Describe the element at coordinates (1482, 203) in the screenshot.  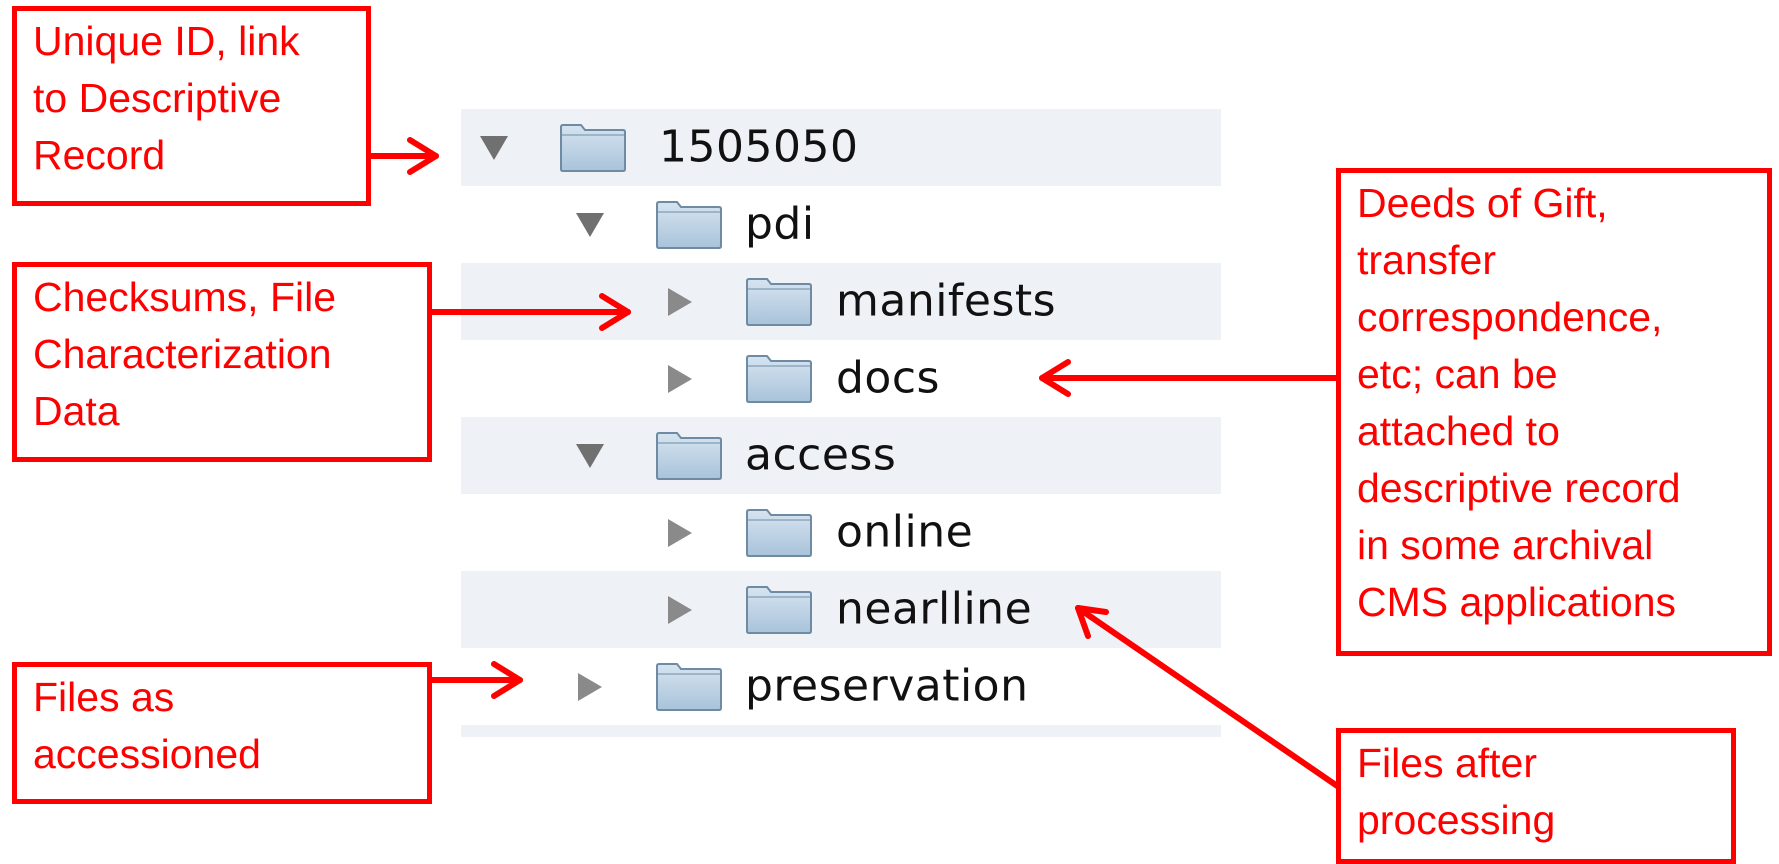
I see `callout-line: Deeds of Gift,` at that location.